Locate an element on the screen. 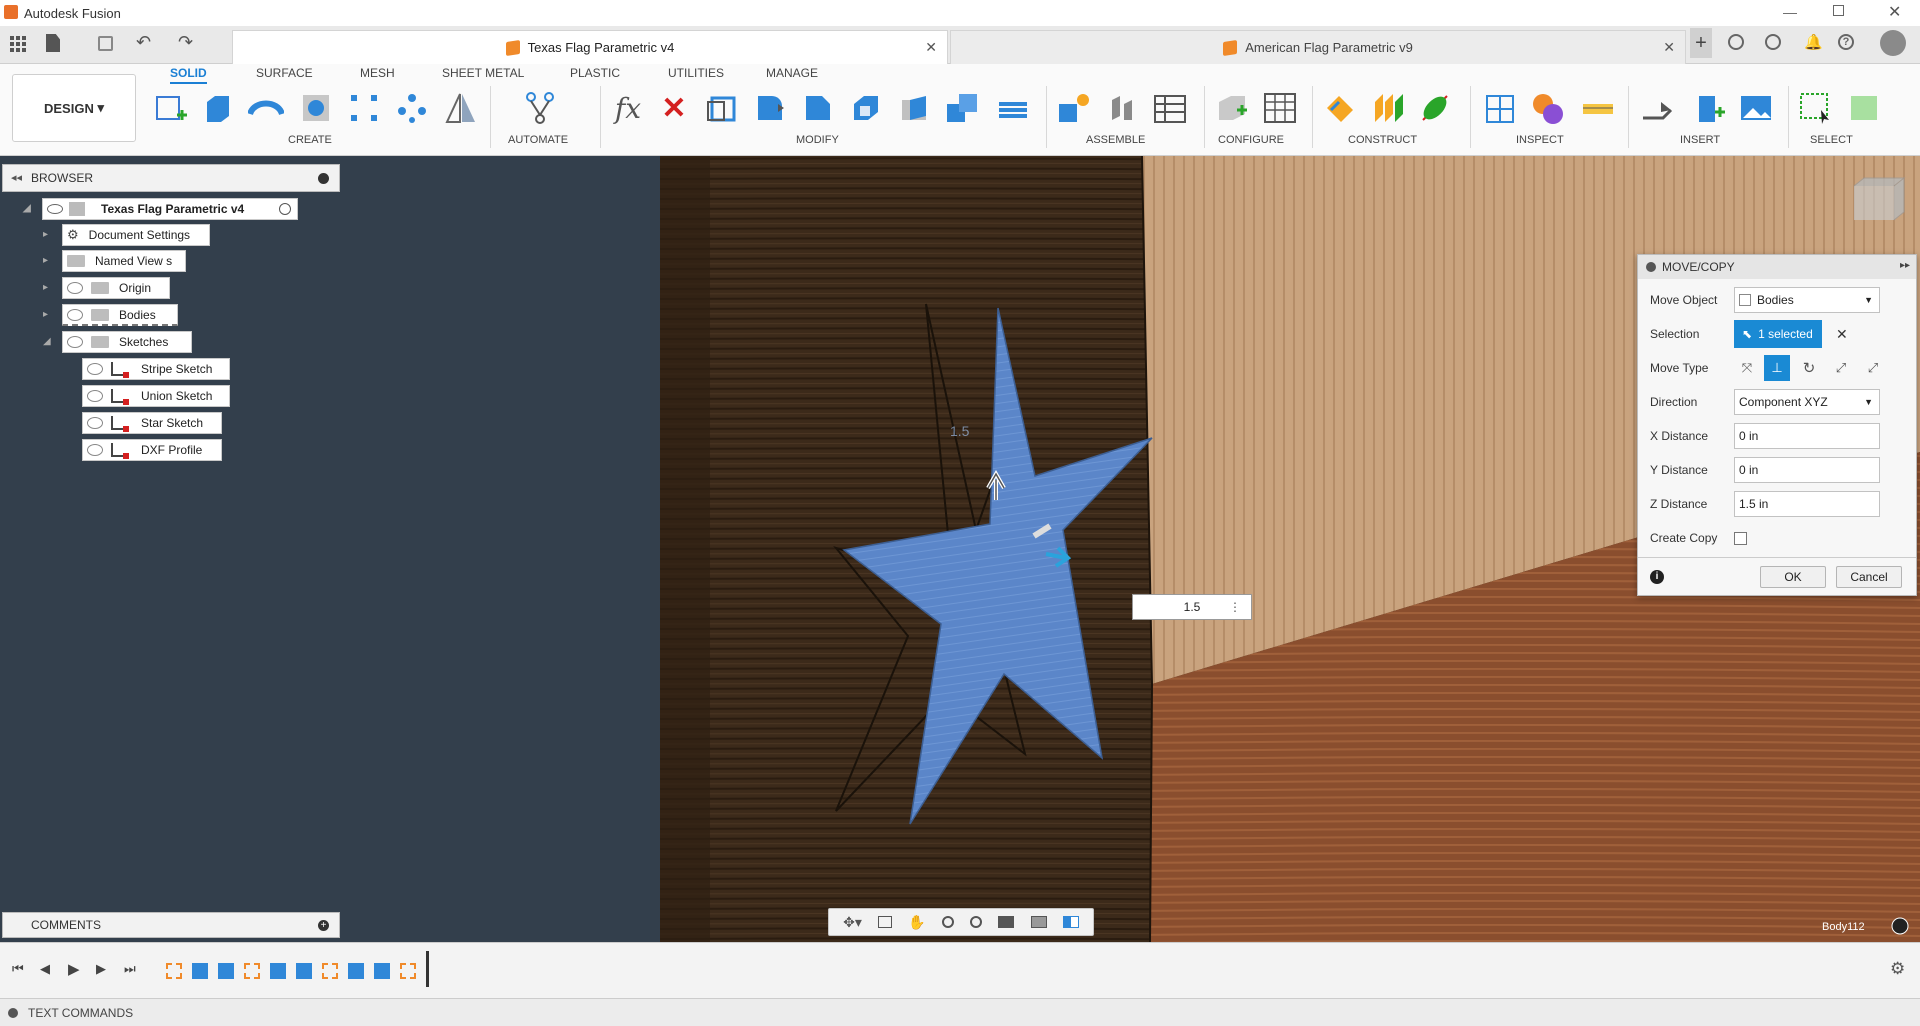  automate-icon is located at coordinates (540, 108).